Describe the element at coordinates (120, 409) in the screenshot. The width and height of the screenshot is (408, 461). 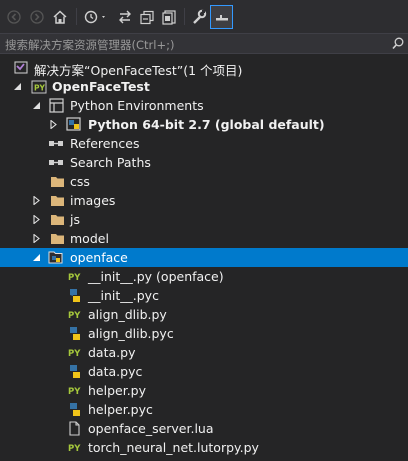
I see `file-label: helper.pyc` at that location.